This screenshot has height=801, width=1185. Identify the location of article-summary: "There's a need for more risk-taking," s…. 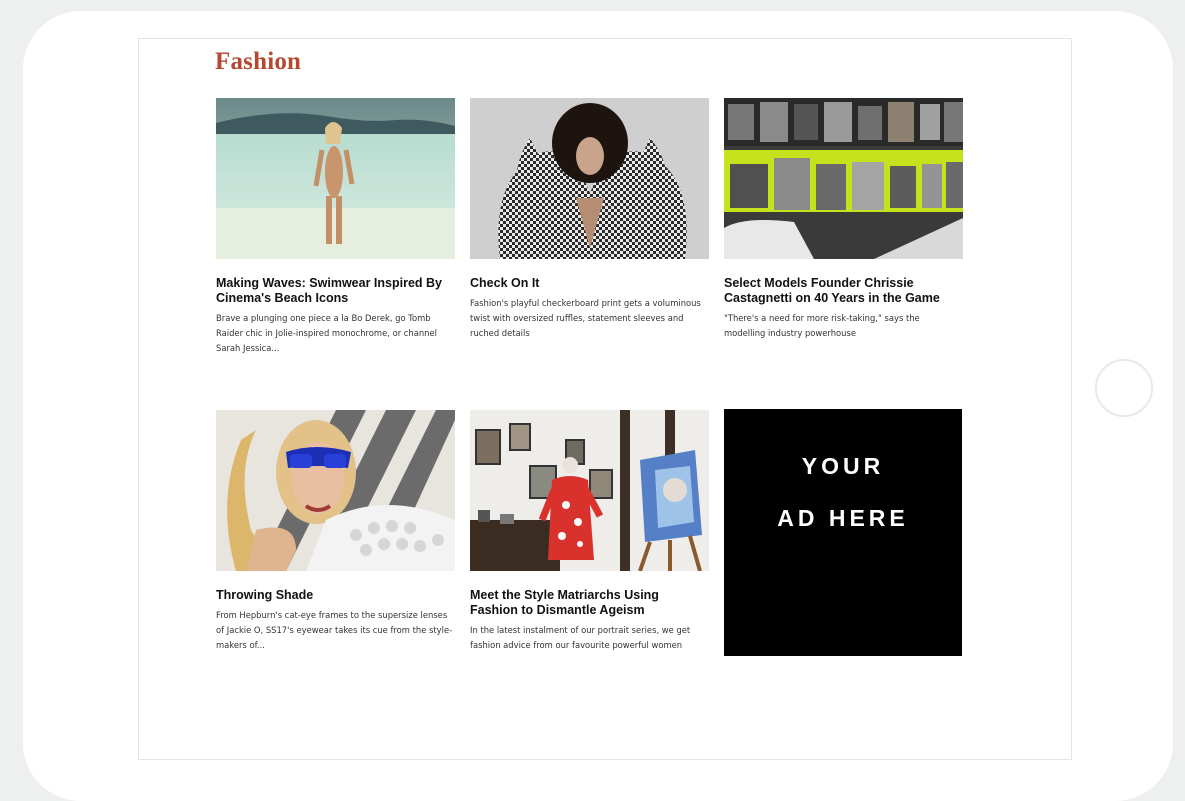
(822, 325).